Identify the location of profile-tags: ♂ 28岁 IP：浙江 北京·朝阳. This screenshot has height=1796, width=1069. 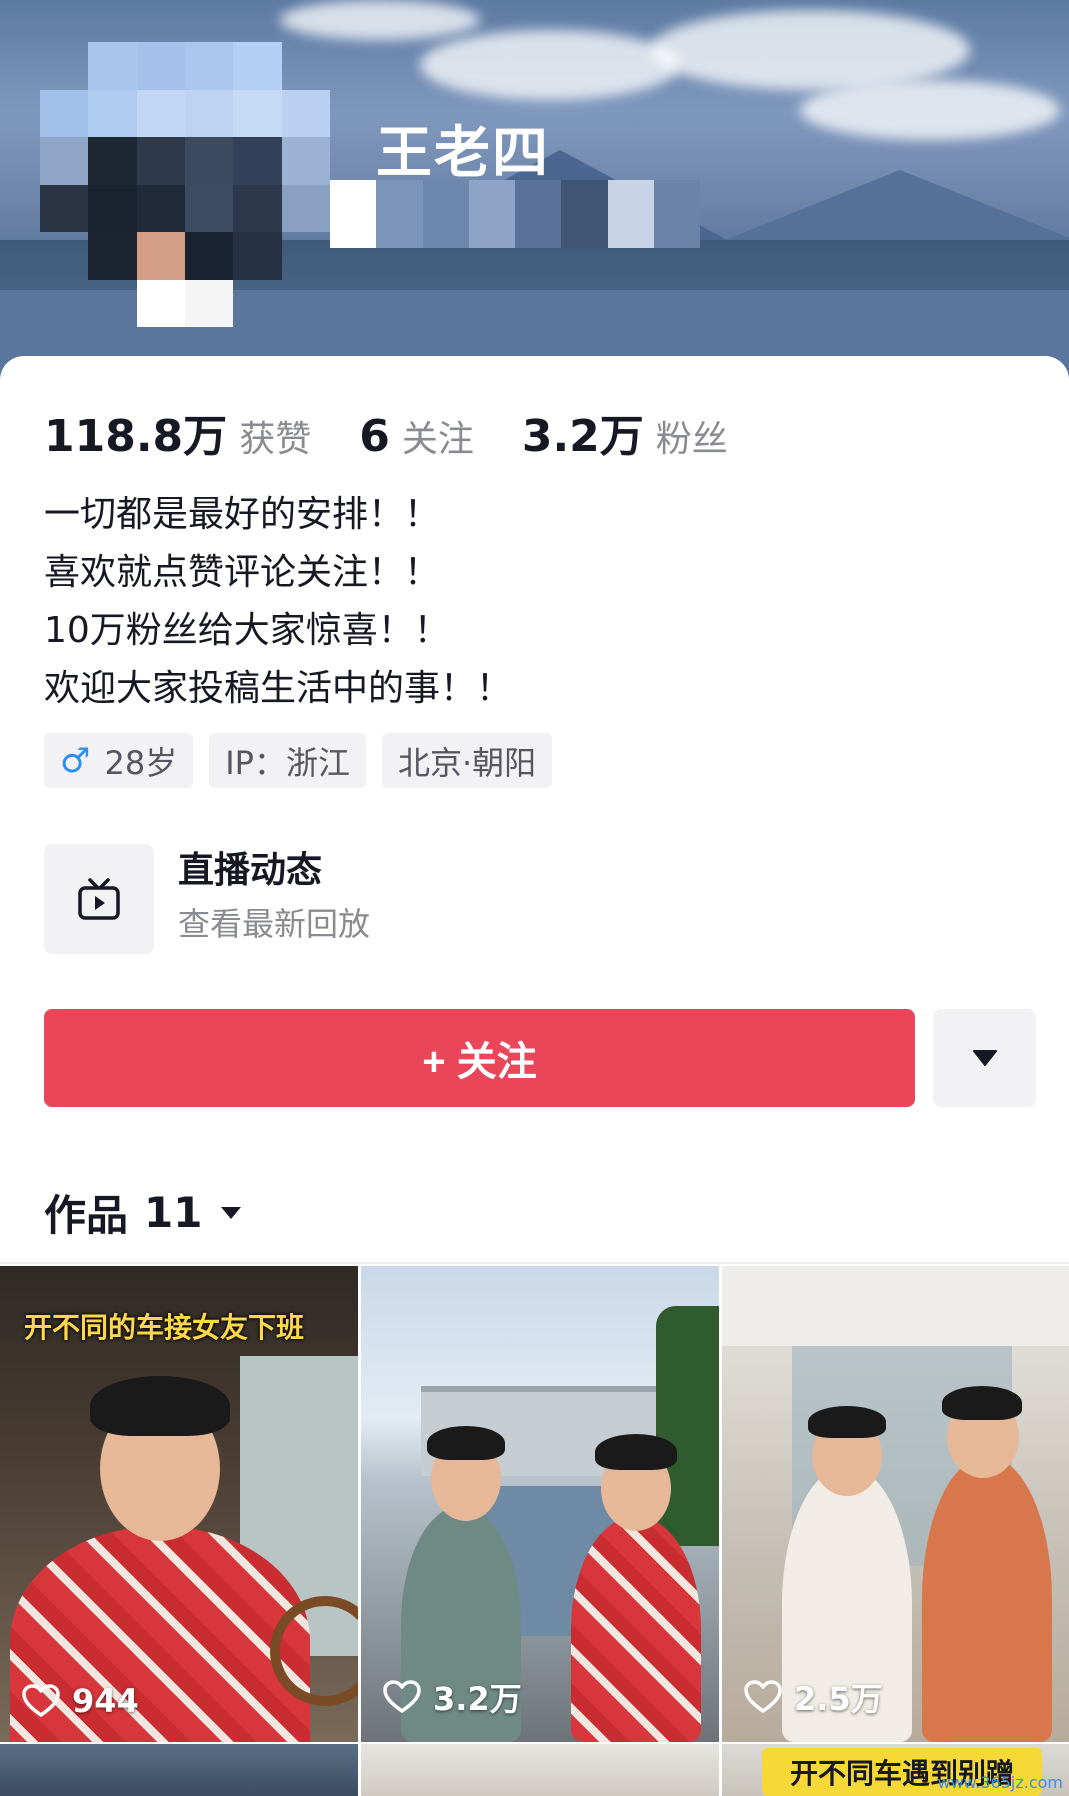
(298, 760).